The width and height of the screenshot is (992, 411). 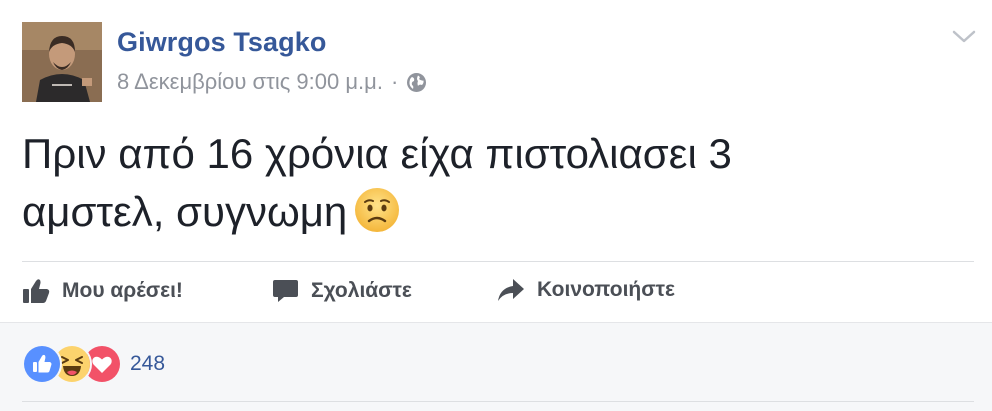 I want to click on comment-icon, so click(x=285, y=291).